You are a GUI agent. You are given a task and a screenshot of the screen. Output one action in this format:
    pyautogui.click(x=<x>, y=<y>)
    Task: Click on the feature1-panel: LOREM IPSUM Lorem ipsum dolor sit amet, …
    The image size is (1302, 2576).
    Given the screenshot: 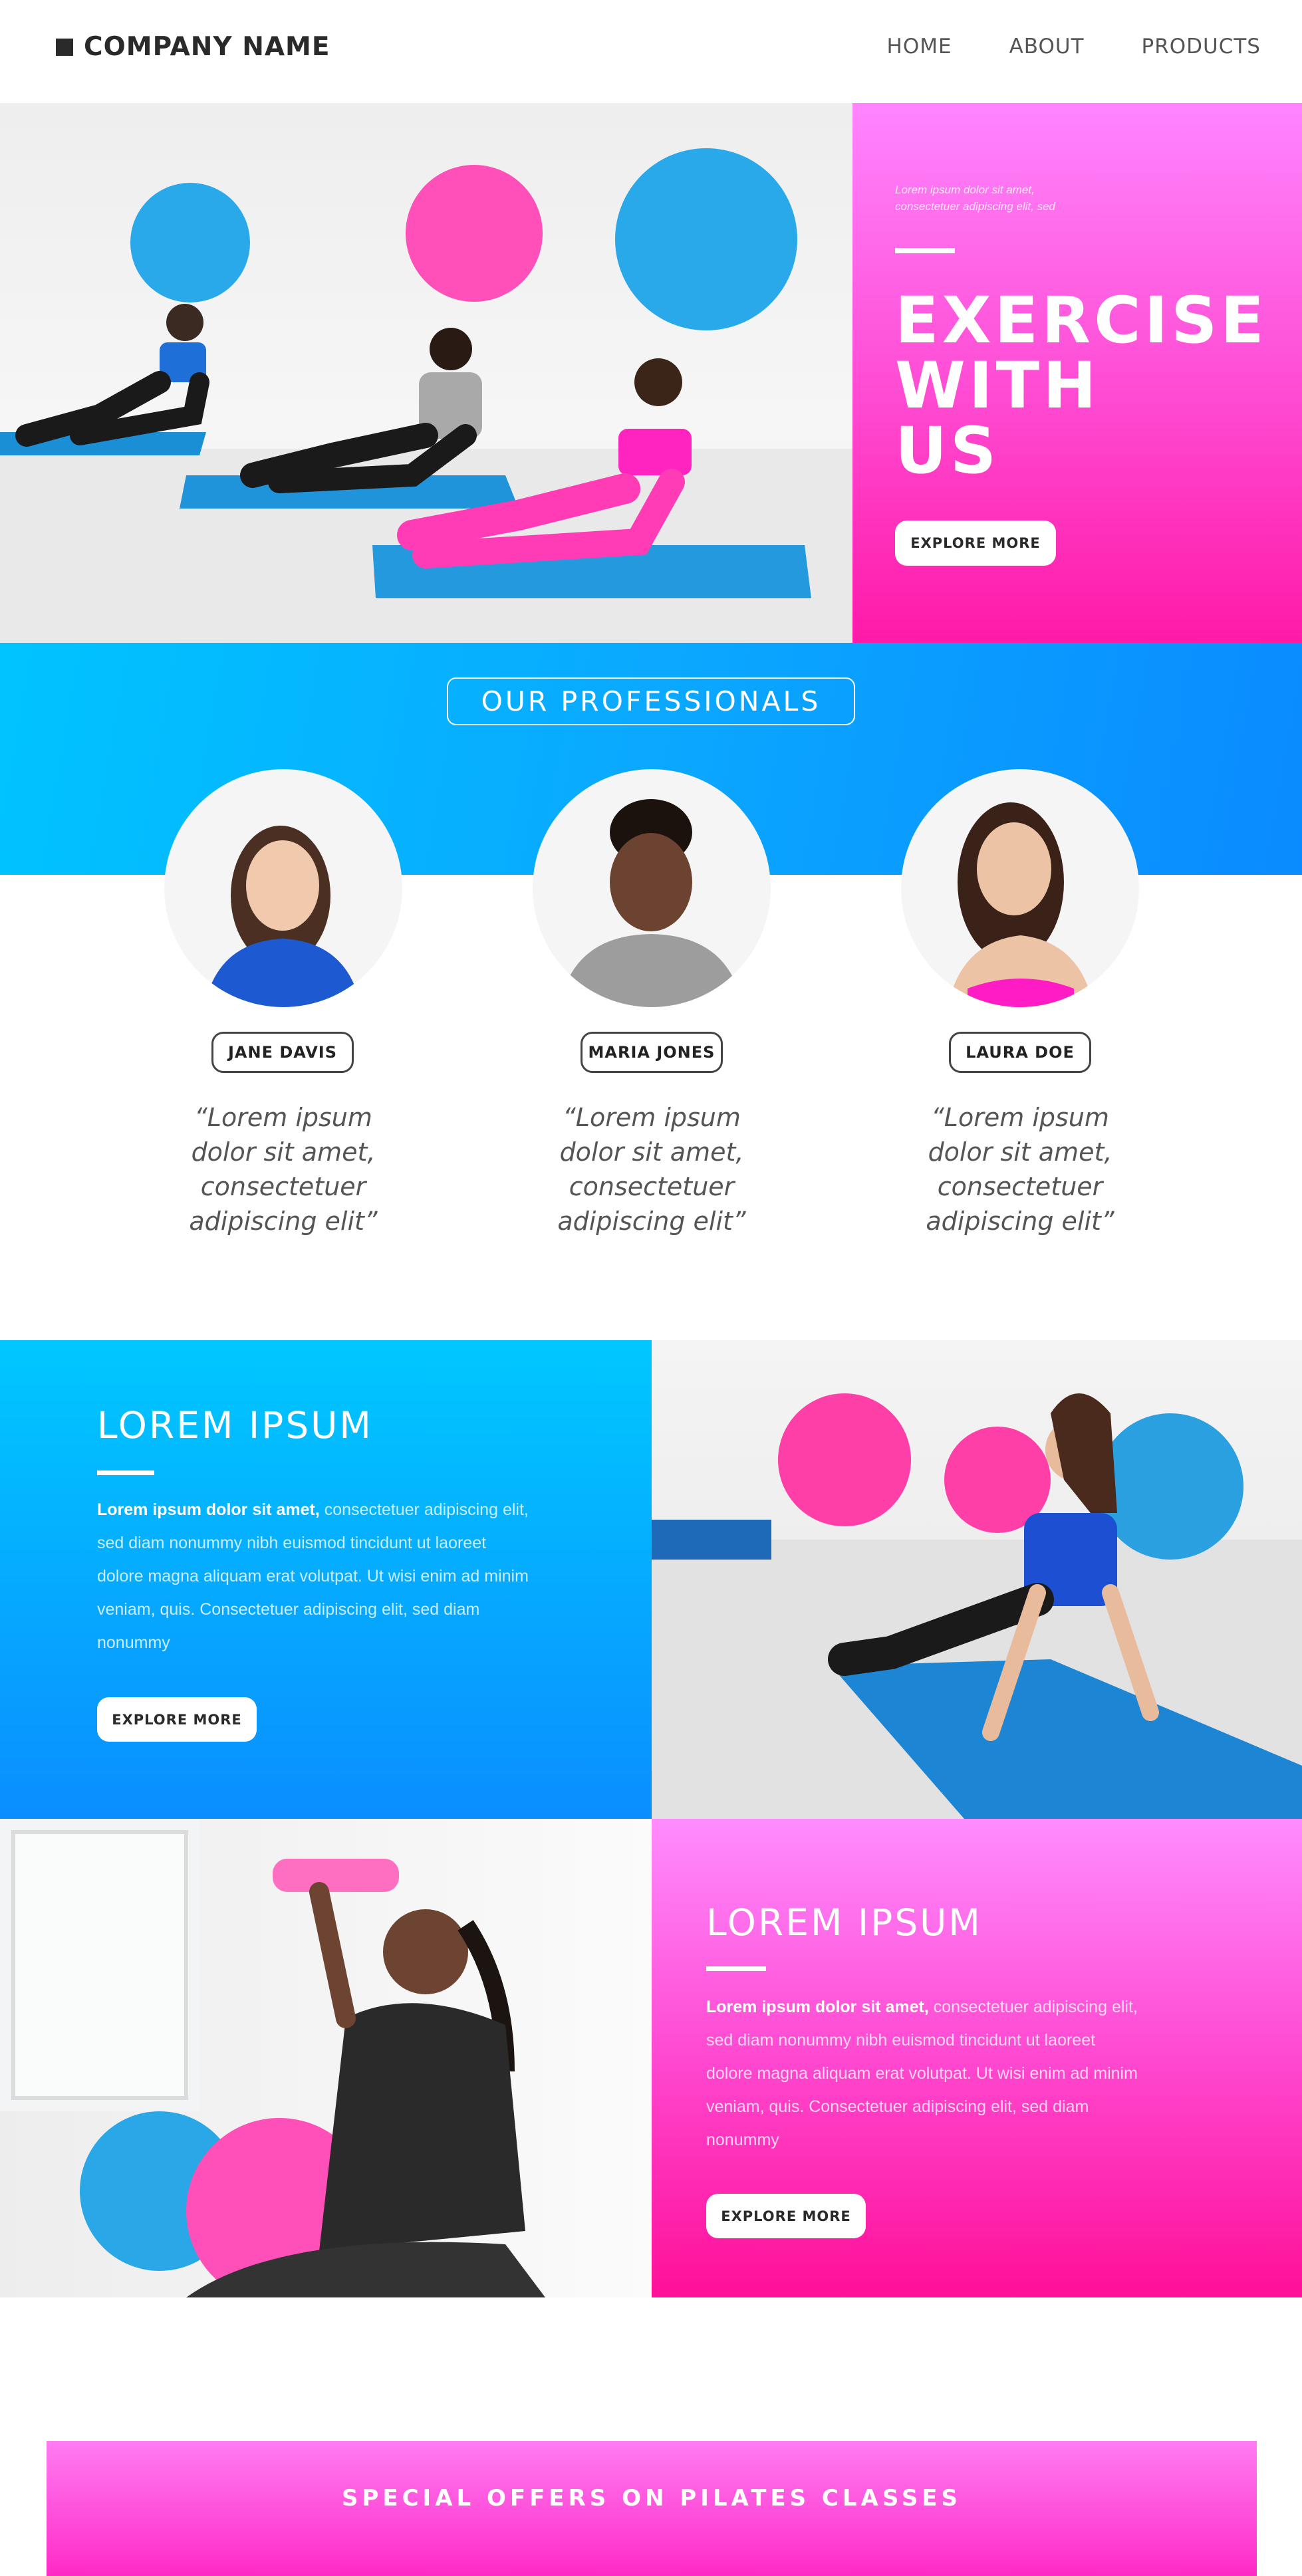 What is the action you would take?
    pyautogui.click(x=326, y=1579)
    